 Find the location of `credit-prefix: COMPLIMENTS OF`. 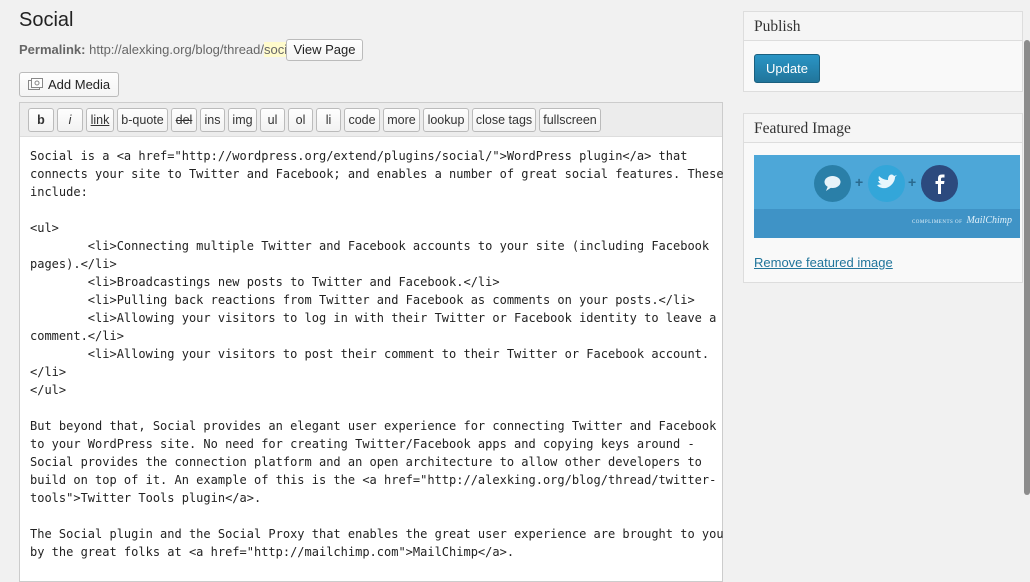

credit-prefix: COMPLIMENTS OF is located at coordinates (937, 222).